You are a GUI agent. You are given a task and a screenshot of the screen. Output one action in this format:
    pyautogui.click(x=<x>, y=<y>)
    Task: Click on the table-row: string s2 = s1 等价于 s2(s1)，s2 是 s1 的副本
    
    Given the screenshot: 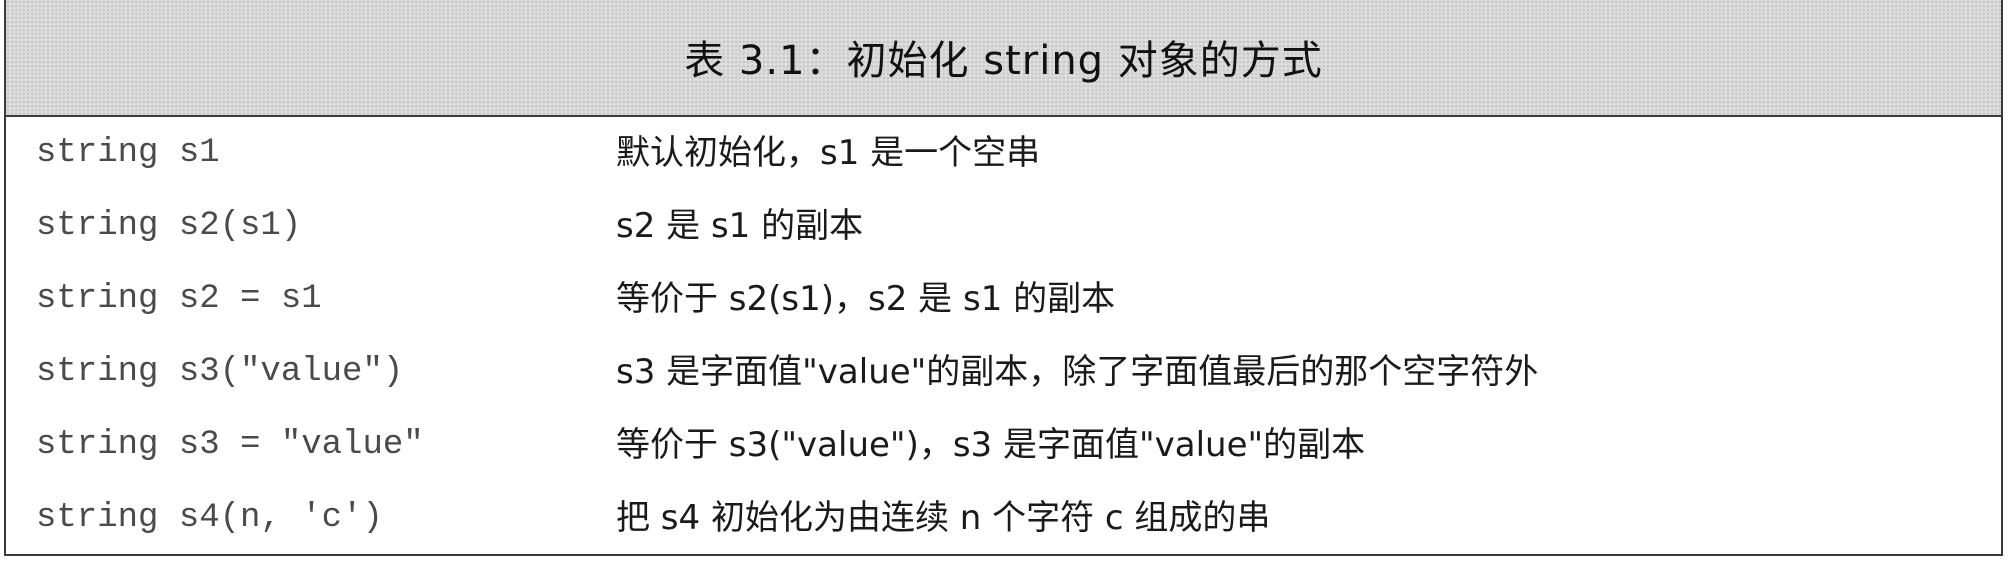 What is the action you would take?
    pyautogui.click(x=1003, y=299)
    